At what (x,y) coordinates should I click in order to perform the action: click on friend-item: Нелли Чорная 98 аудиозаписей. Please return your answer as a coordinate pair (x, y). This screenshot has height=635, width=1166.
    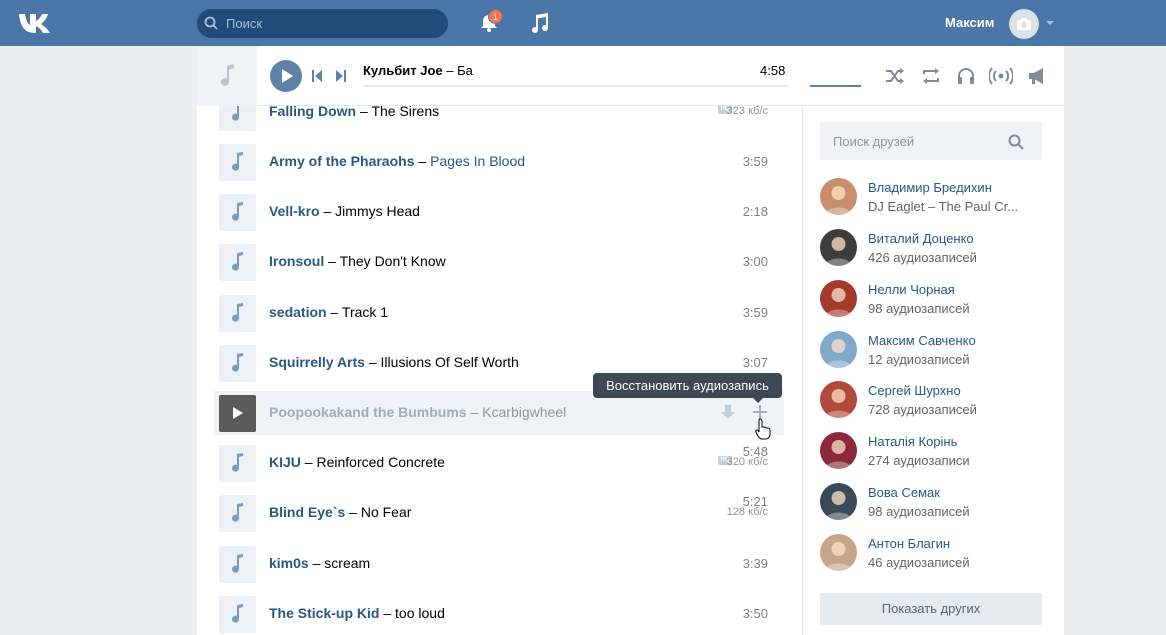
    Looking at the image, I should click on (935, 301).